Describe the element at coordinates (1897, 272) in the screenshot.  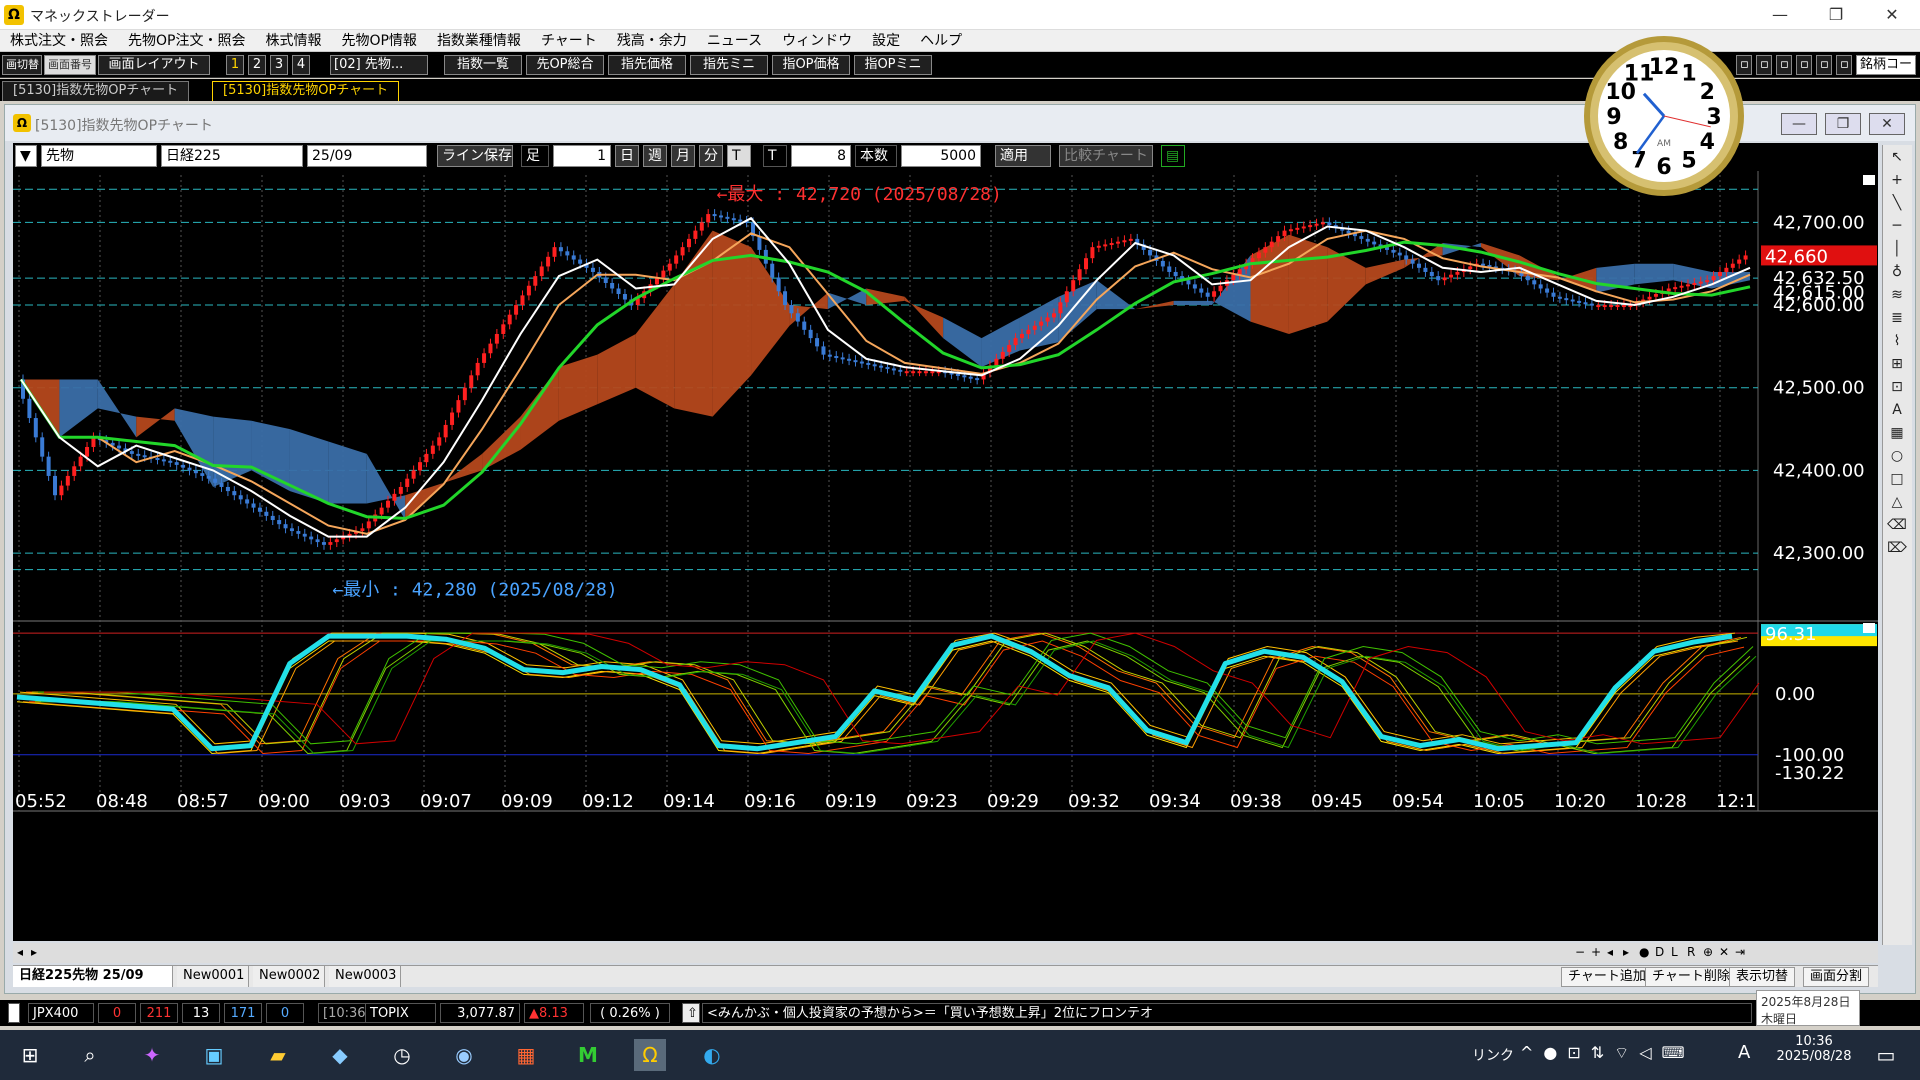
I see `drawing-tool-5-icon: ♁` at that location.